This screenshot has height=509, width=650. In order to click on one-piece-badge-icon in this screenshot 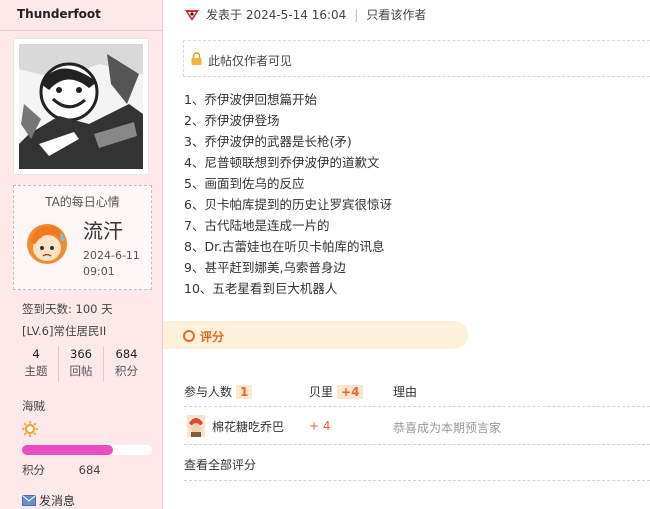, I will do `click(192, 15)`.